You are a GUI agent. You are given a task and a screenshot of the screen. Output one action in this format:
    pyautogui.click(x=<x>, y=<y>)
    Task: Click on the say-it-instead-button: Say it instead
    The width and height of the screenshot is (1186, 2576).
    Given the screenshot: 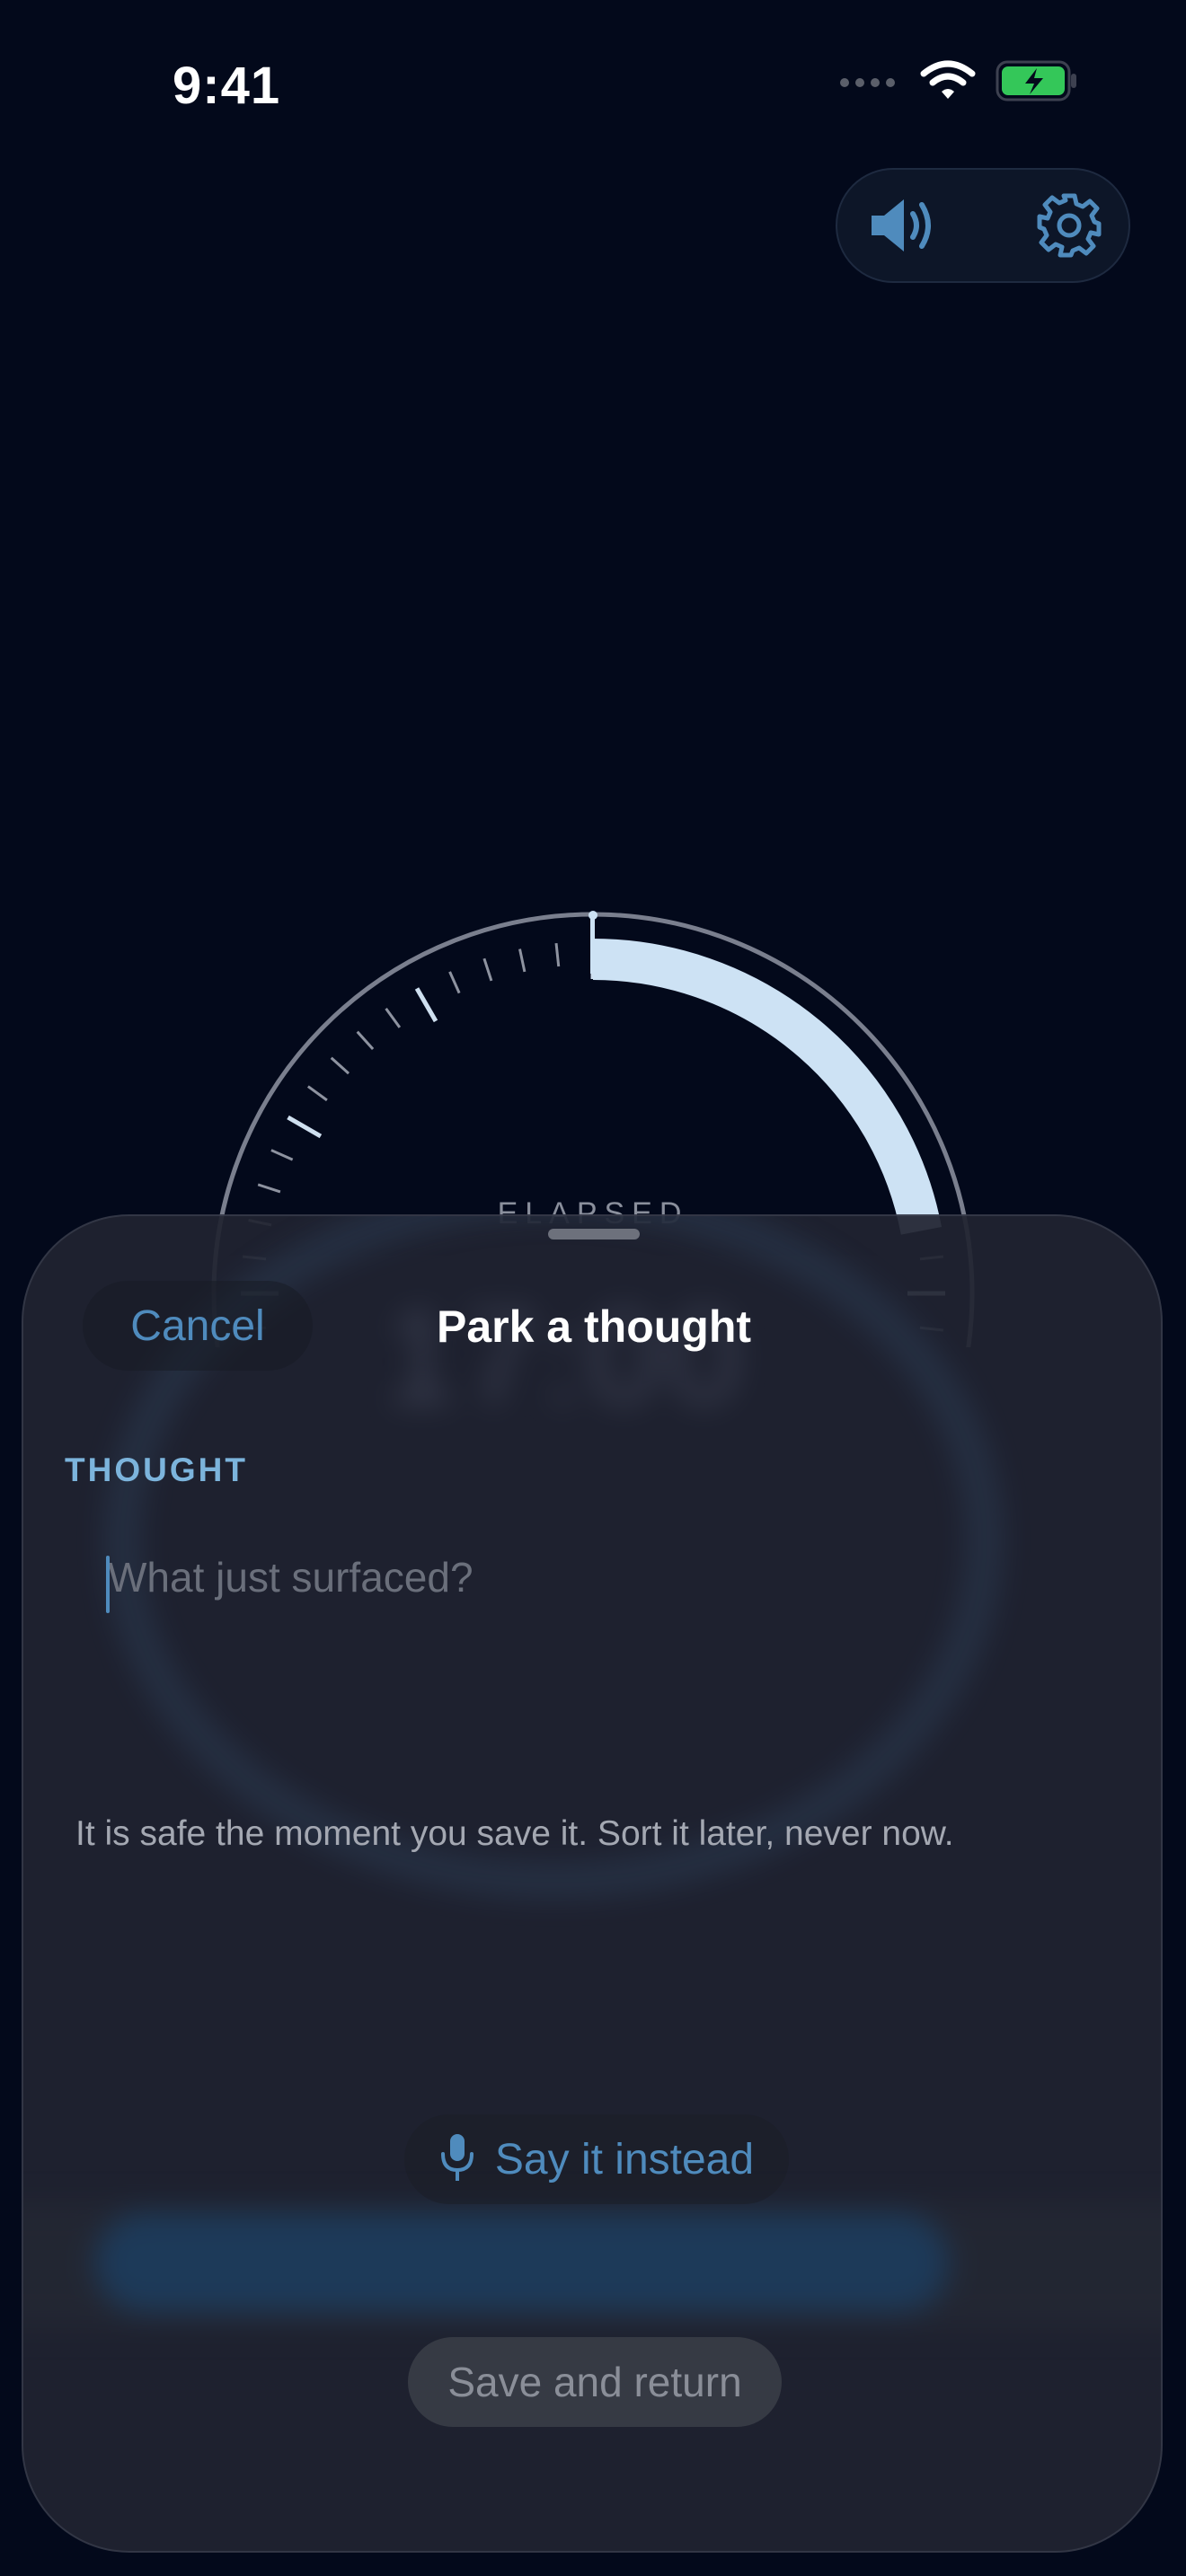 What is the action you would take?
    pyautogui.click(x=596, y=2159)
    